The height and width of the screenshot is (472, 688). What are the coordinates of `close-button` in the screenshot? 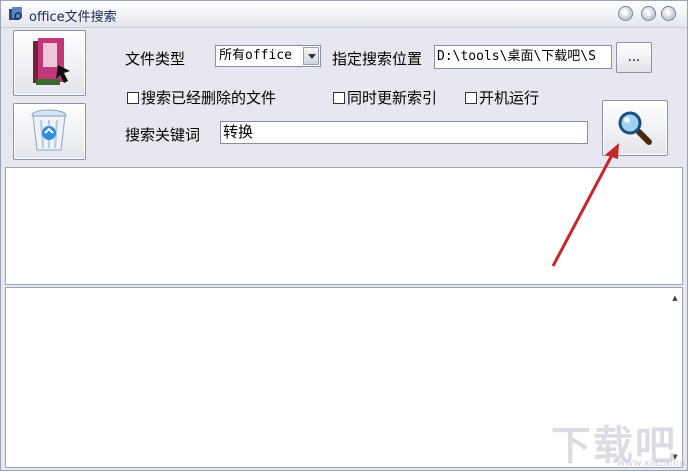 It's located at (668, 13).